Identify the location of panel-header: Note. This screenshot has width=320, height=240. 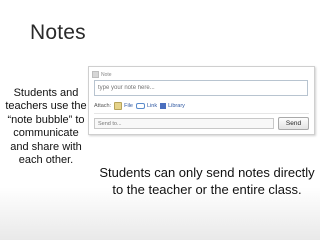
(102, 74).